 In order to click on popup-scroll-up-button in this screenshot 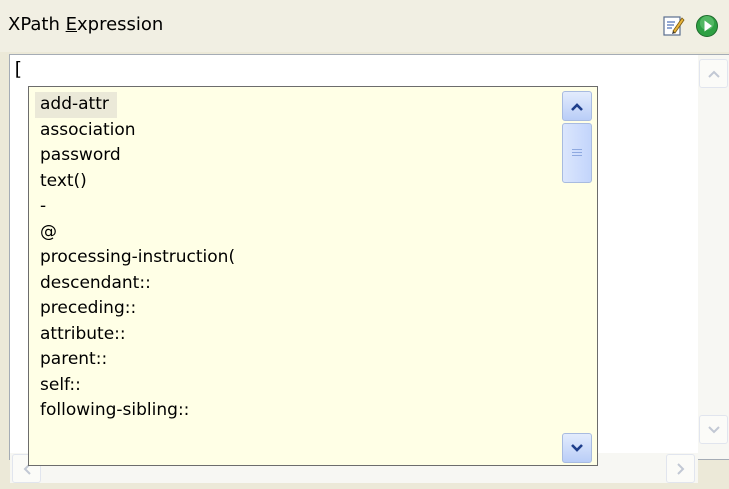, I will do `click(577, 106)`.